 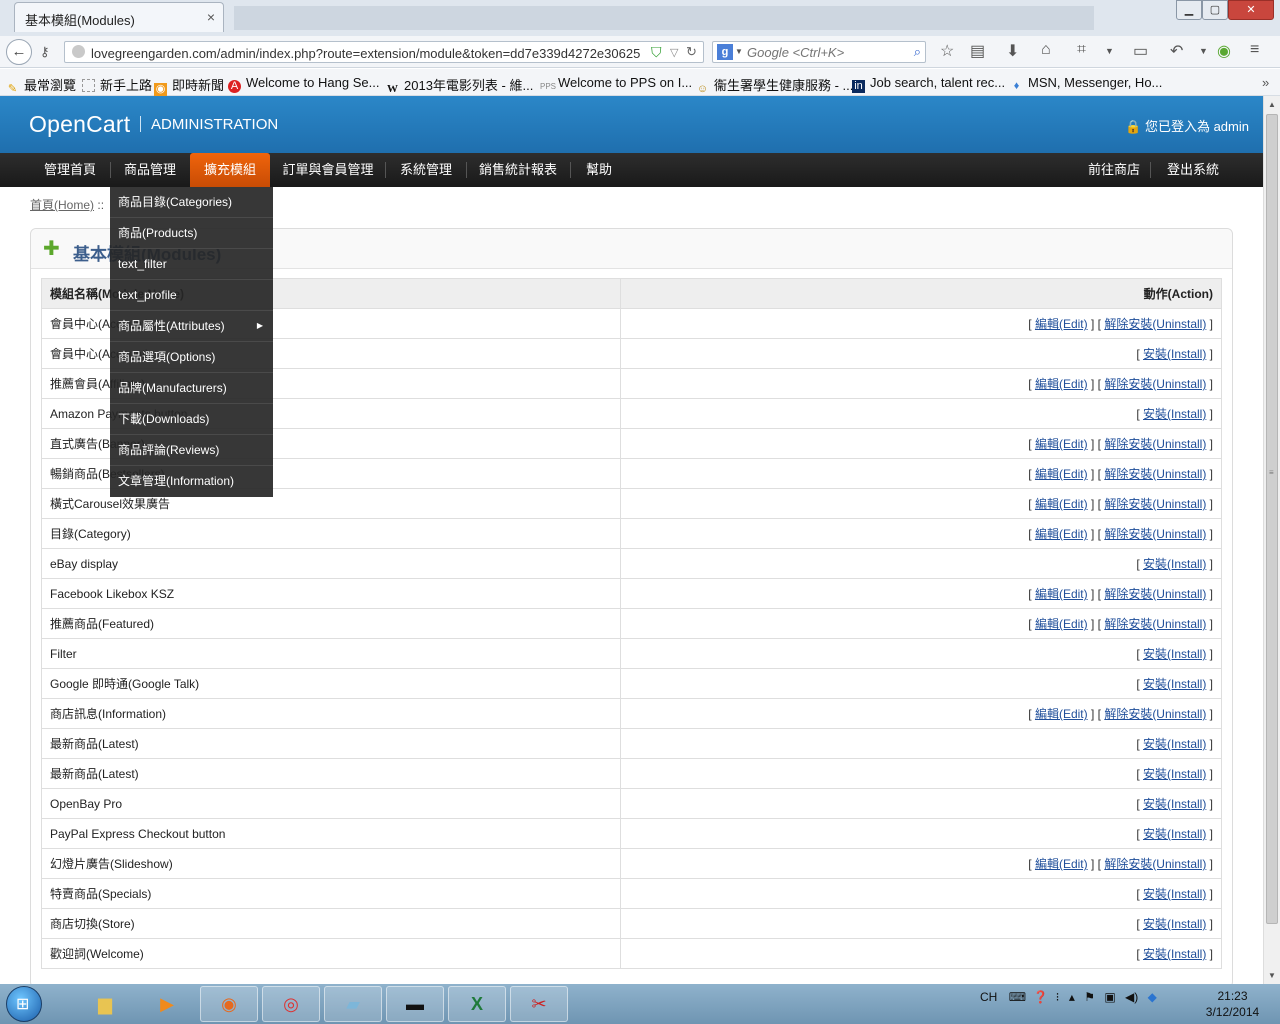 I want to click on menu-item-sales: 訂單與會員管理, so click(x=328, y=170).